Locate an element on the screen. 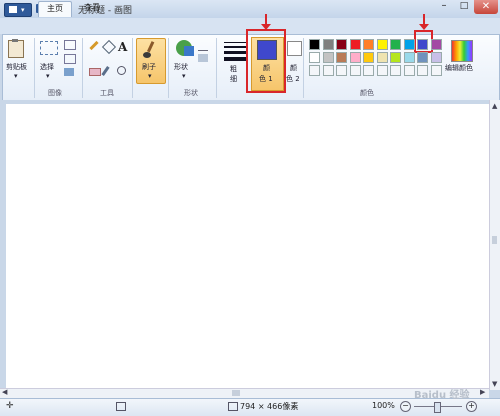 Image resolution: width=500 pixels, height=416 pixels. brushes-label: 刷子 is located at coordinates (149, 67).